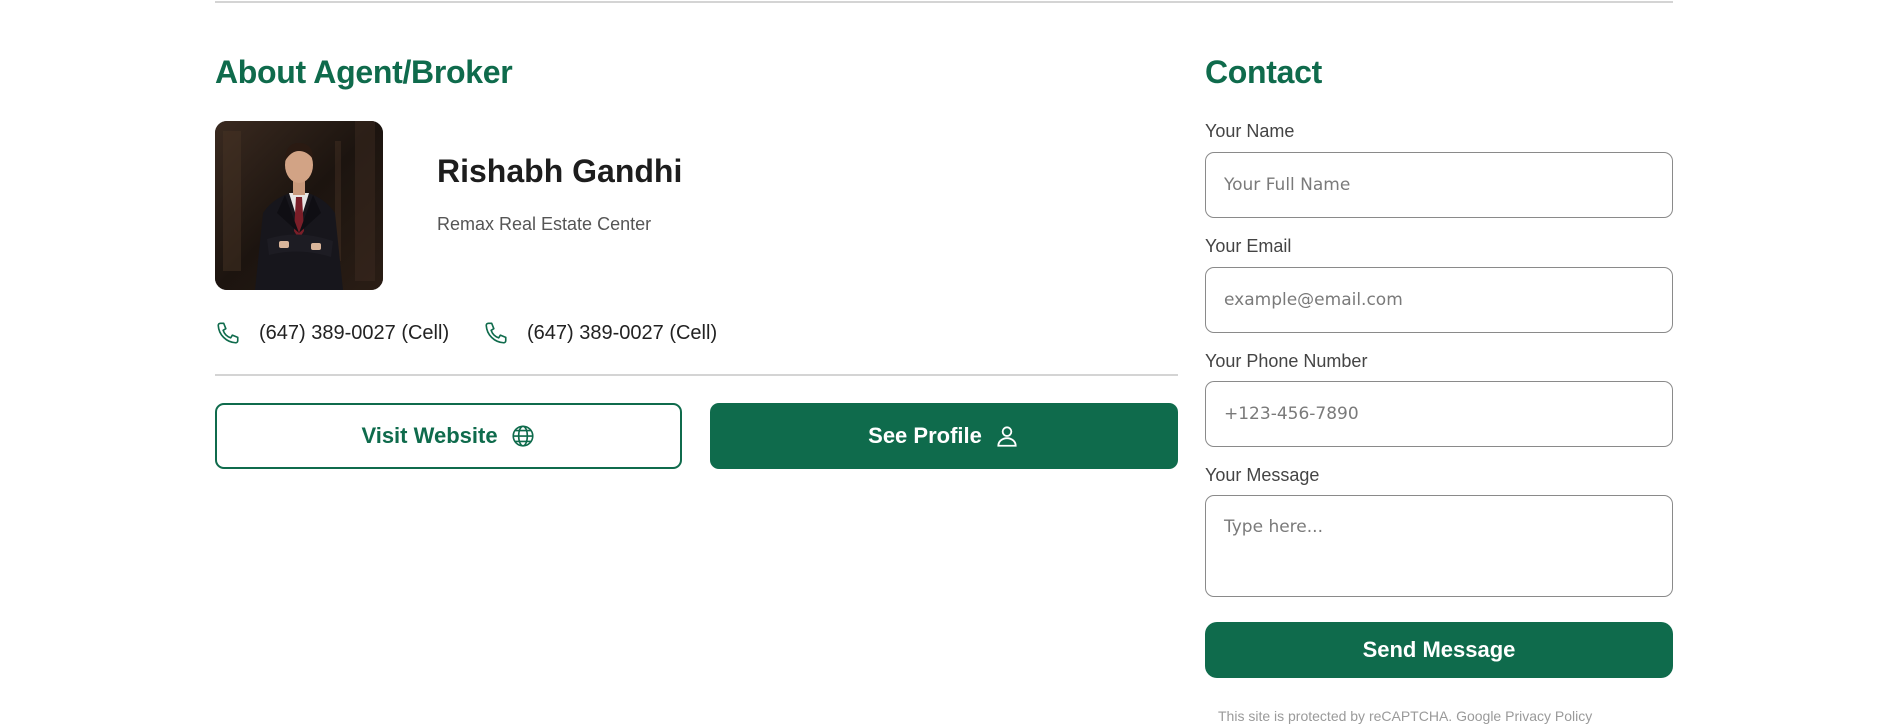 The width and height of the screenshot is (1887, 724). Describe the element at coordinates (1250, 131) in the screenshot. I see `name-field-label: Your Name` at that location.